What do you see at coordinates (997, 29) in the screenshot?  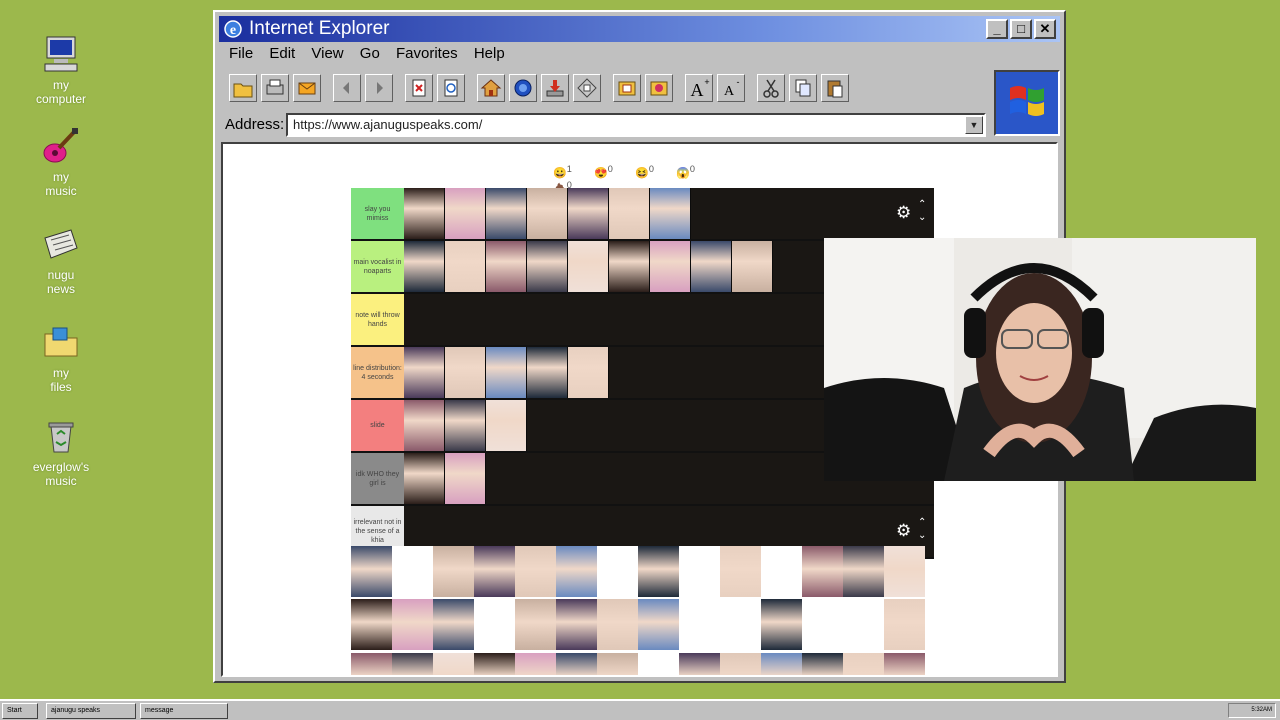 I see `minimize-button: _` at bounding box center [997, 29].